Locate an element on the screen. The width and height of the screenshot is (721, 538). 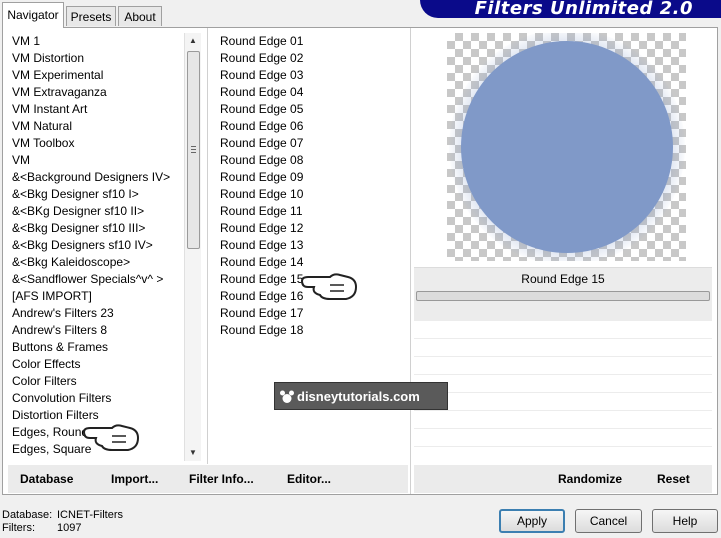
category-item: &<Bkg Designers sf10 IV> is located at coordinates (95, 245).